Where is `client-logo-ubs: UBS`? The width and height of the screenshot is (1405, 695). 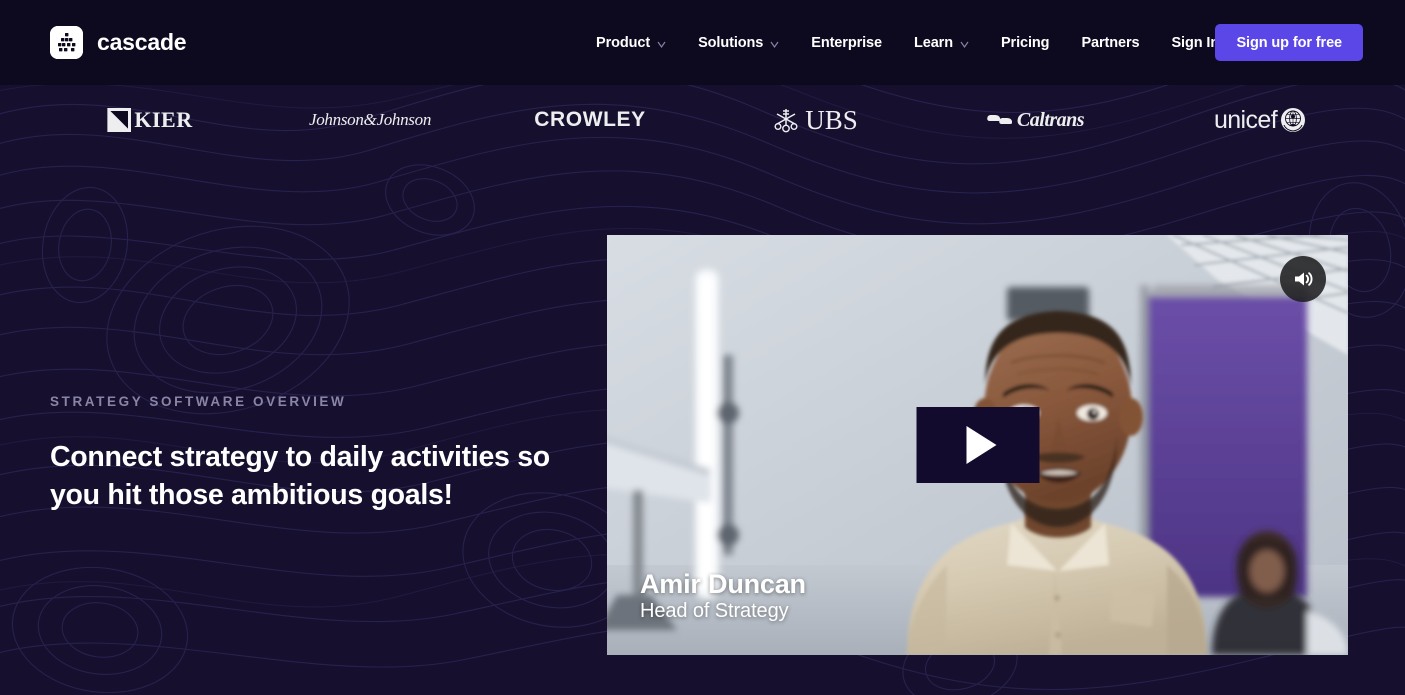
client-logo-ubs: UBS is located at coordinates (815, 120).